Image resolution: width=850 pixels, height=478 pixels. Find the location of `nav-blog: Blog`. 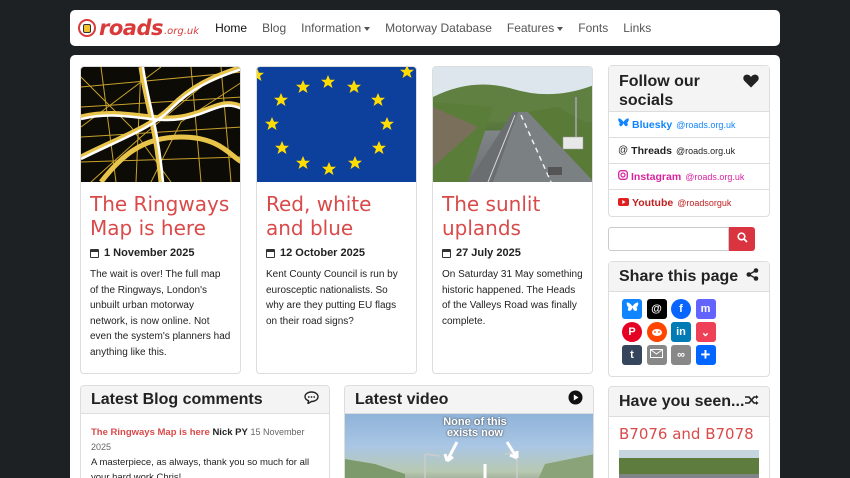

nav-blog: Blog is located at coordinates (274, 28).